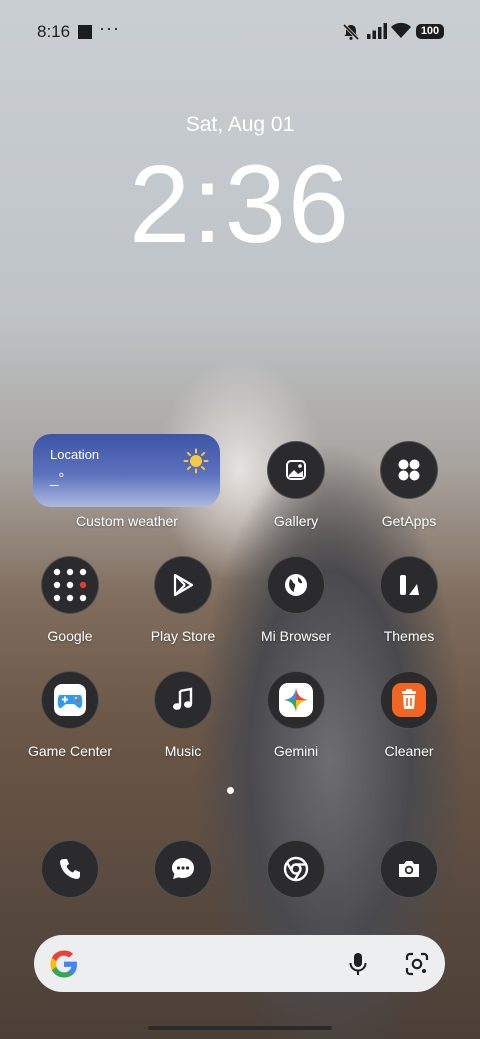 The height and width of the screenshot is (1039, 480). Describe the element at coordinates (377, 31) in the screenshot. I see `signal-icon` at that location.